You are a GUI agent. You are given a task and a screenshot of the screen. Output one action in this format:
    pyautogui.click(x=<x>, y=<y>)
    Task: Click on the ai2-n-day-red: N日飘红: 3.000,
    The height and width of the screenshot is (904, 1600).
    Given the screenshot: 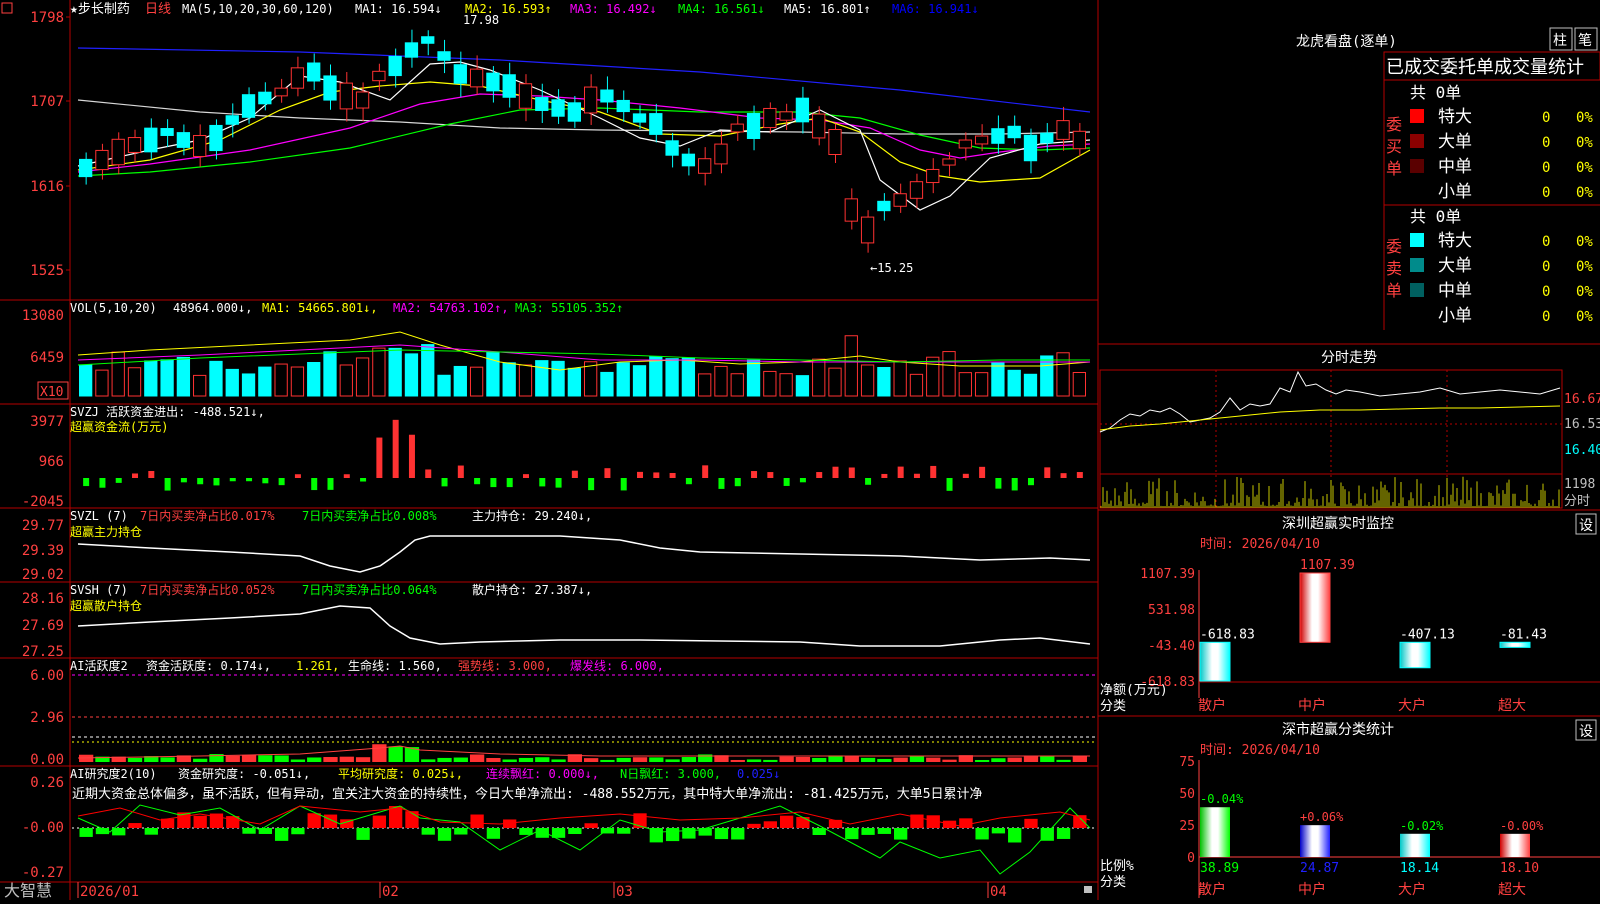 What is the action you would take?
    pyautogui.click(x=670, y=773)
    